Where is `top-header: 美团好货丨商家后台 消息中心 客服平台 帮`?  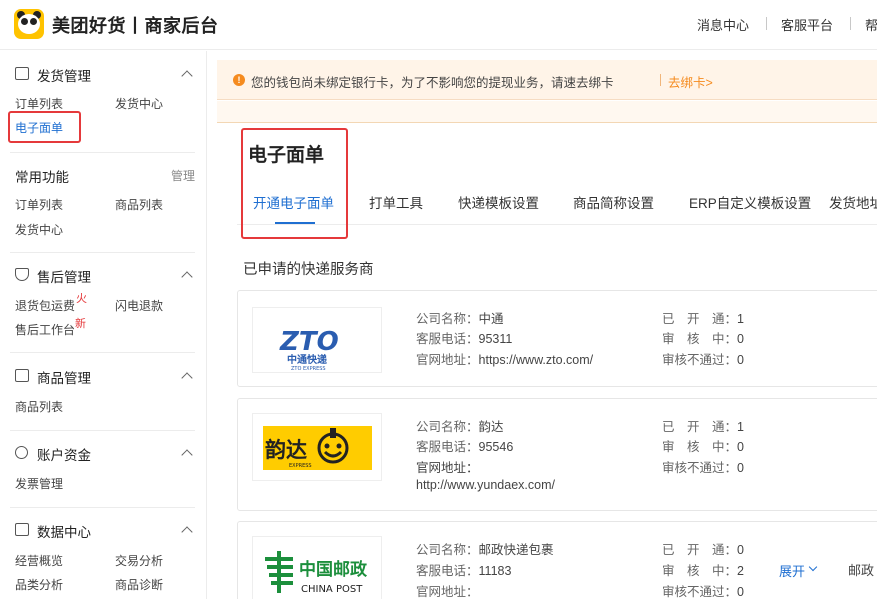 top-header: 美团好货丨商家后台 消息中心 客服平台 帮 is located at coordinates (438, 25).